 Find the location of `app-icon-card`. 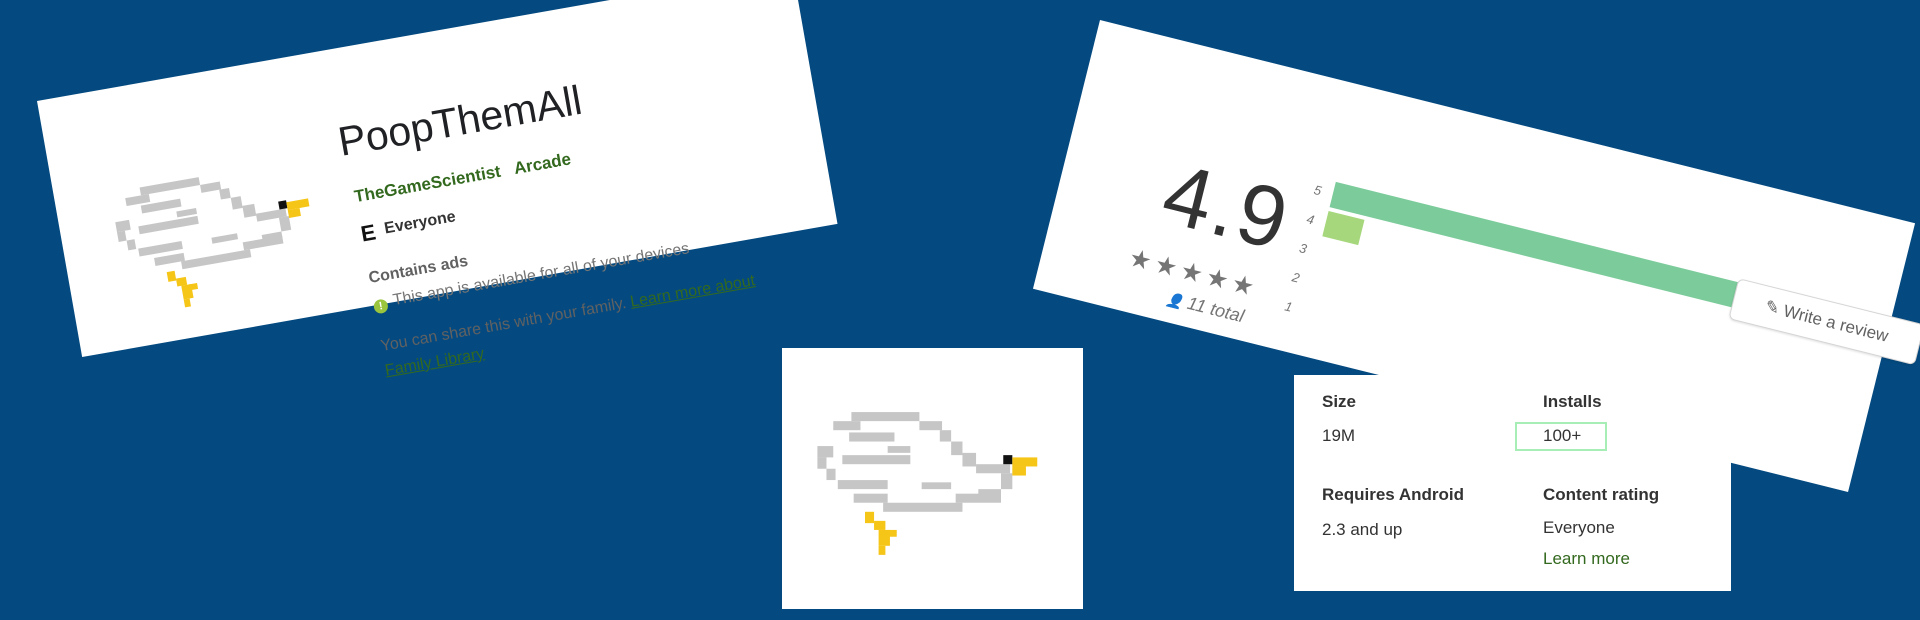

app-icon-card is located at coordinates (932, 478).